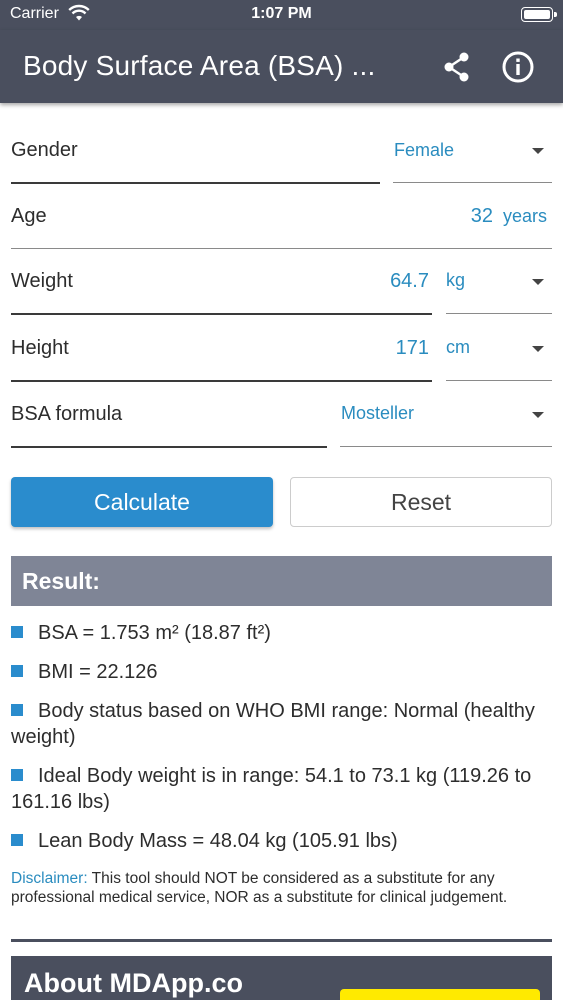  Describe the element at coordinates (499, 288) in the screenshot. I see `weight-unit-select: kg` at that location.